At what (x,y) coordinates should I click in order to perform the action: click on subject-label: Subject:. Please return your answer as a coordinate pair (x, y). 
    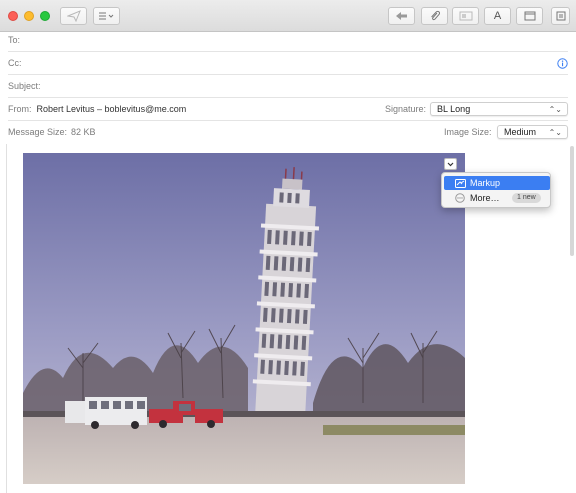
    Looking at the image, I should click on (24, 86).